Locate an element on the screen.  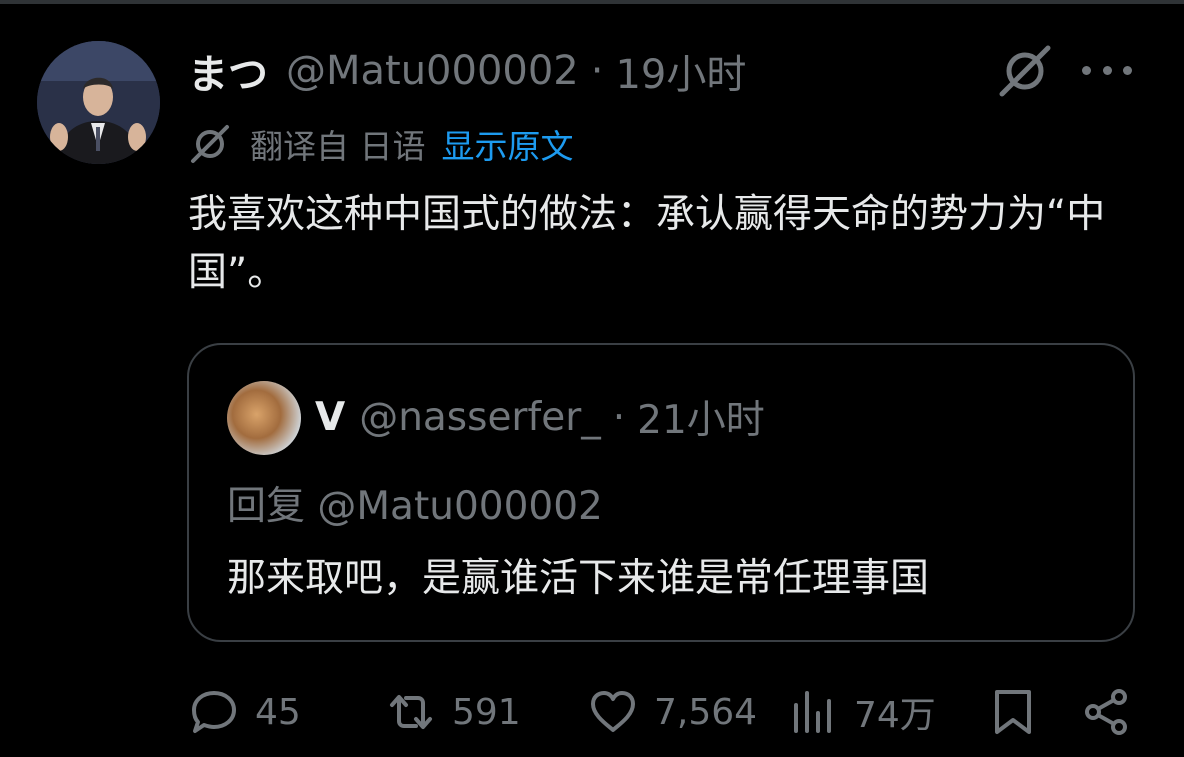
reply-to-label: 回复 @Matu000002 is located at coordinates (415, 506).